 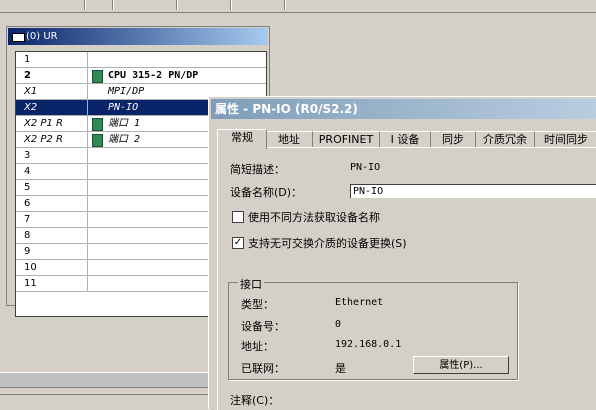 I want to click on rack-slot: 8, so click(x=27, y=235).